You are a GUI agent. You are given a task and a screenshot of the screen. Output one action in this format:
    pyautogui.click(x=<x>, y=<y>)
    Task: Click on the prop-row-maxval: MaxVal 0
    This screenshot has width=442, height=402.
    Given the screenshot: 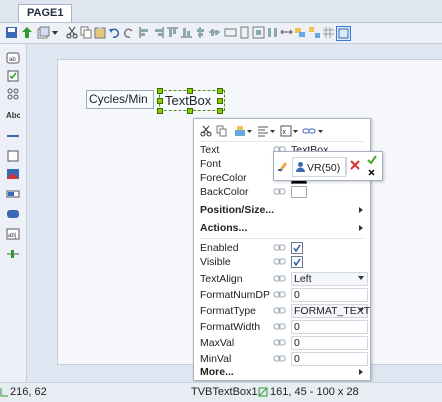 What is the action you would take?
    pyautogui.click(x=284, y=343)
    